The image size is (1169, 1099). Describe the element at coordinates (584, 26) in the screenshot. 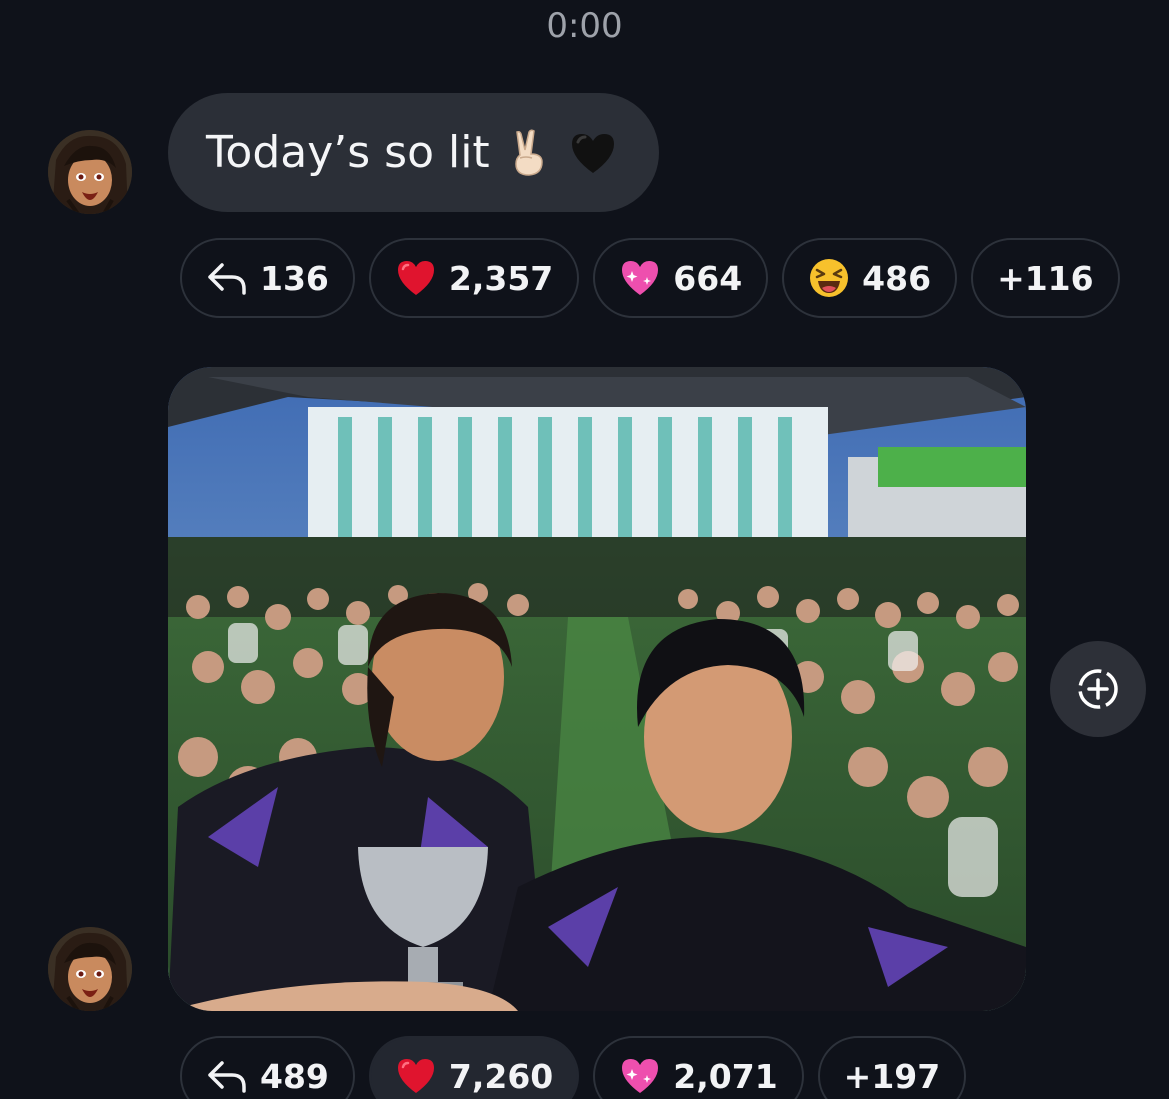

I see `message-timestamp: 0:00` at that location.